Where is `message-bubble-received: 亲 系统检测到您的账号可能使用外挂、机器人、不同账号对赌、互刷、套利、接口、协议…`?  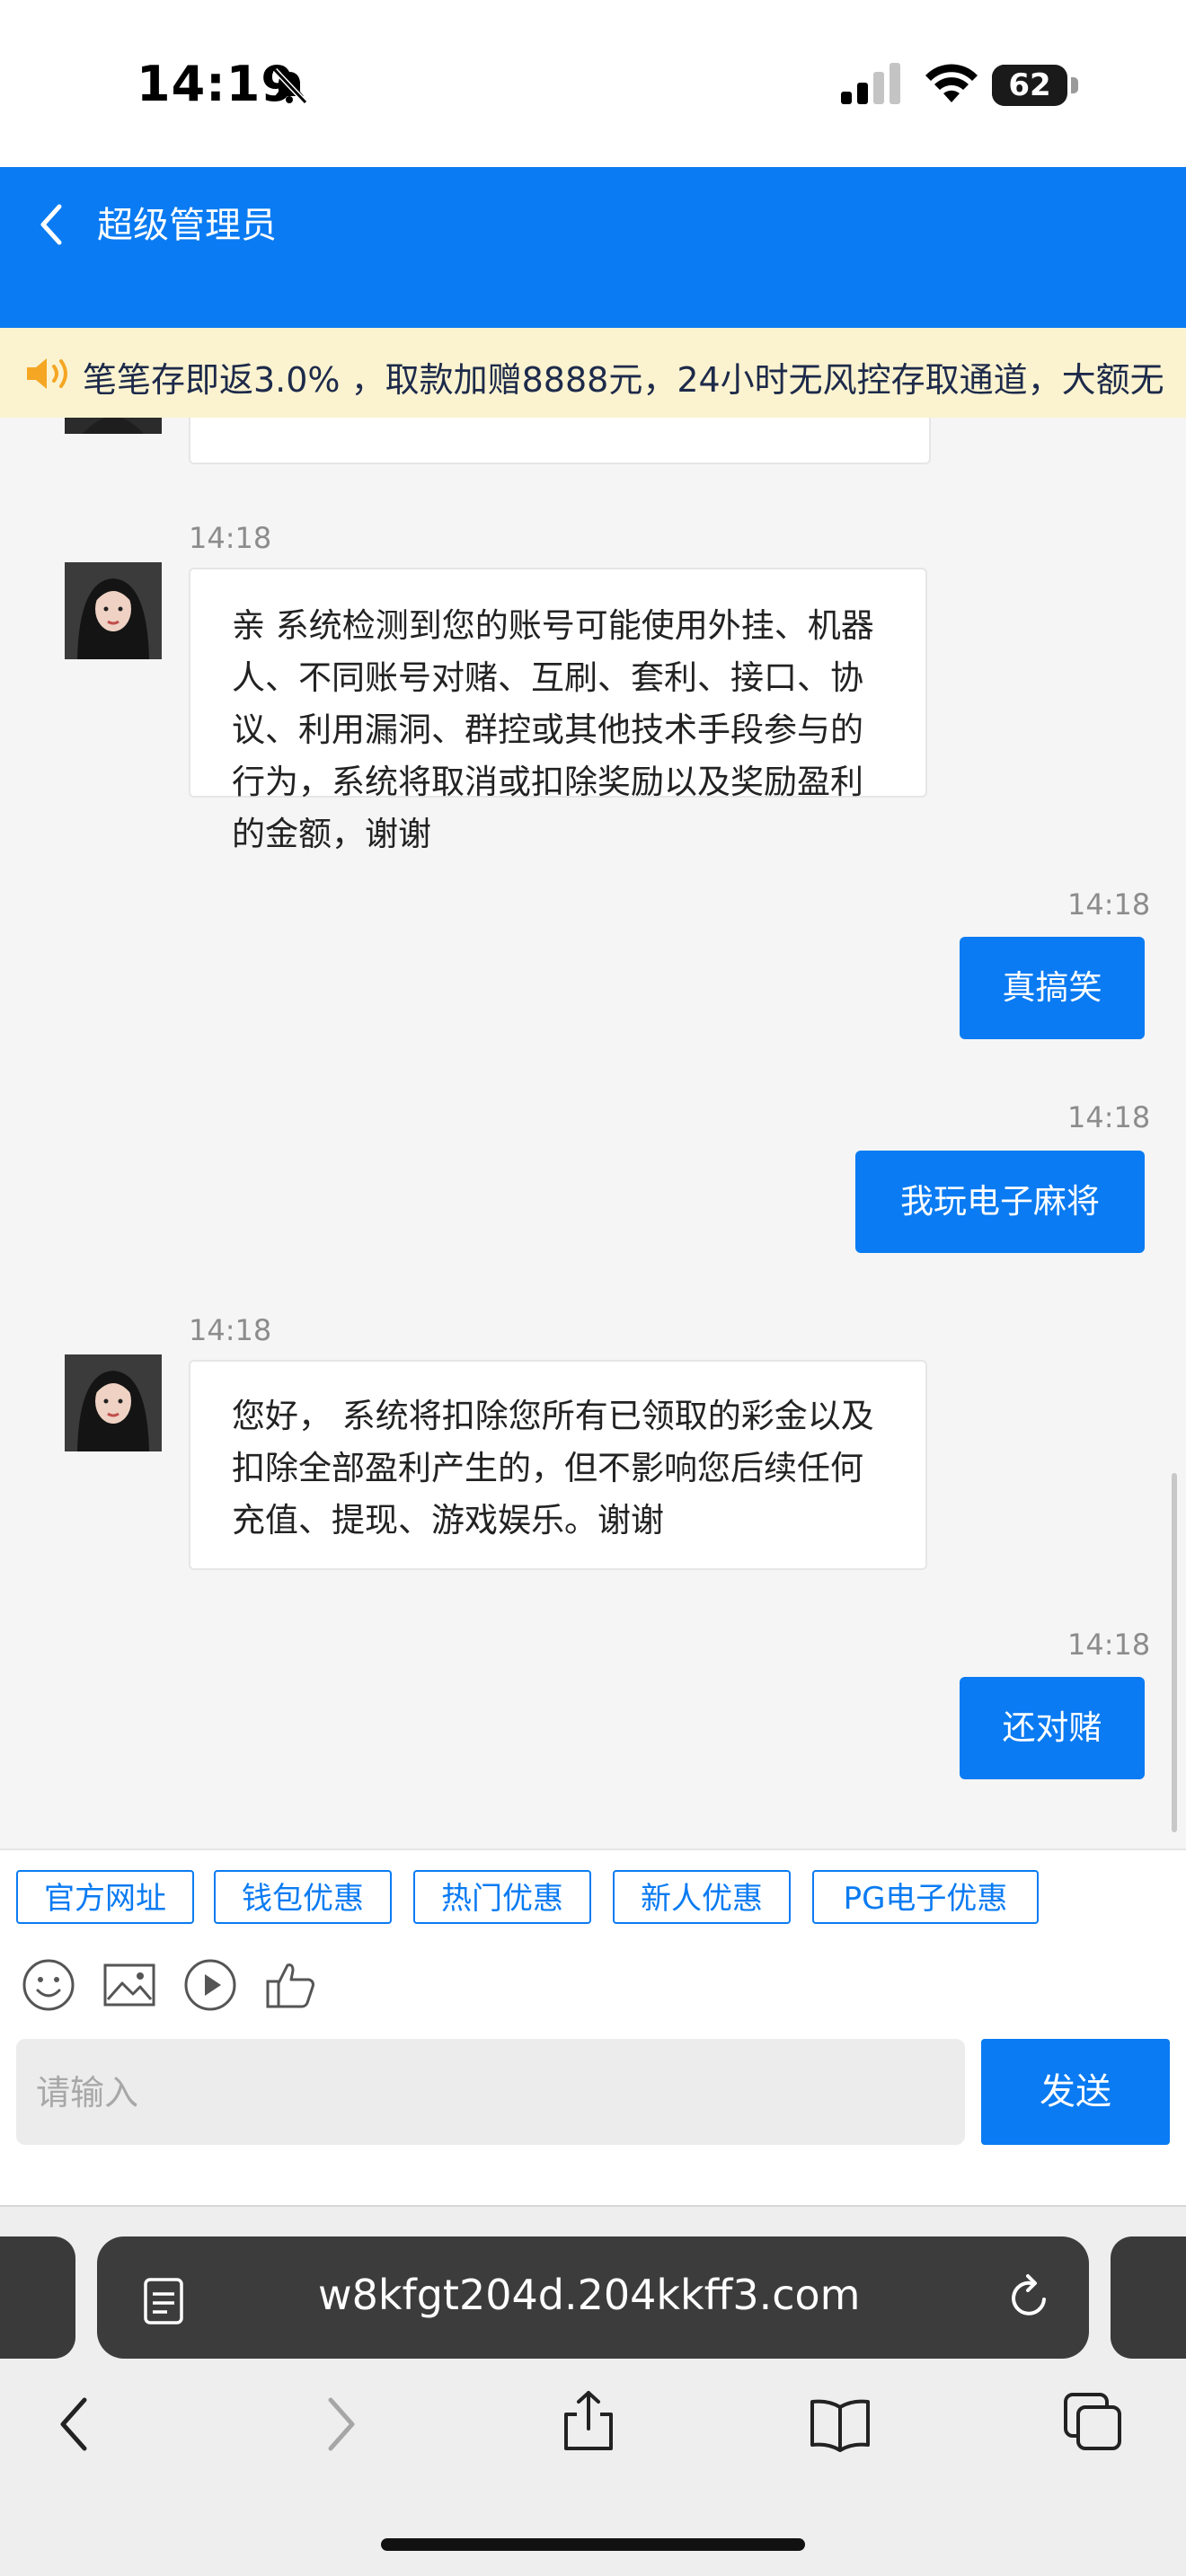
message-bubble-received: 亲 系统检测到您的账号可能使用外挂、机器人、不同账号对赌、互刷、套利、接口、协议… is located at coordinates (558, 710).